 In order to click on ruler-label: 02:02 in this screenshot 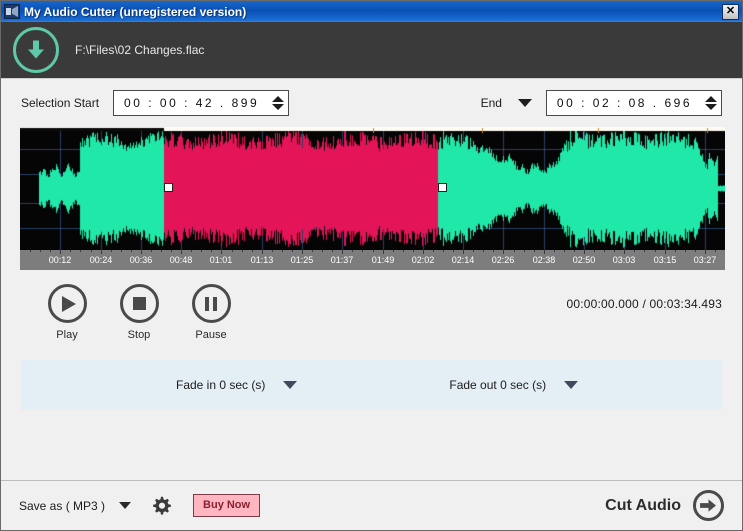, I will do `click(423, 260)`.